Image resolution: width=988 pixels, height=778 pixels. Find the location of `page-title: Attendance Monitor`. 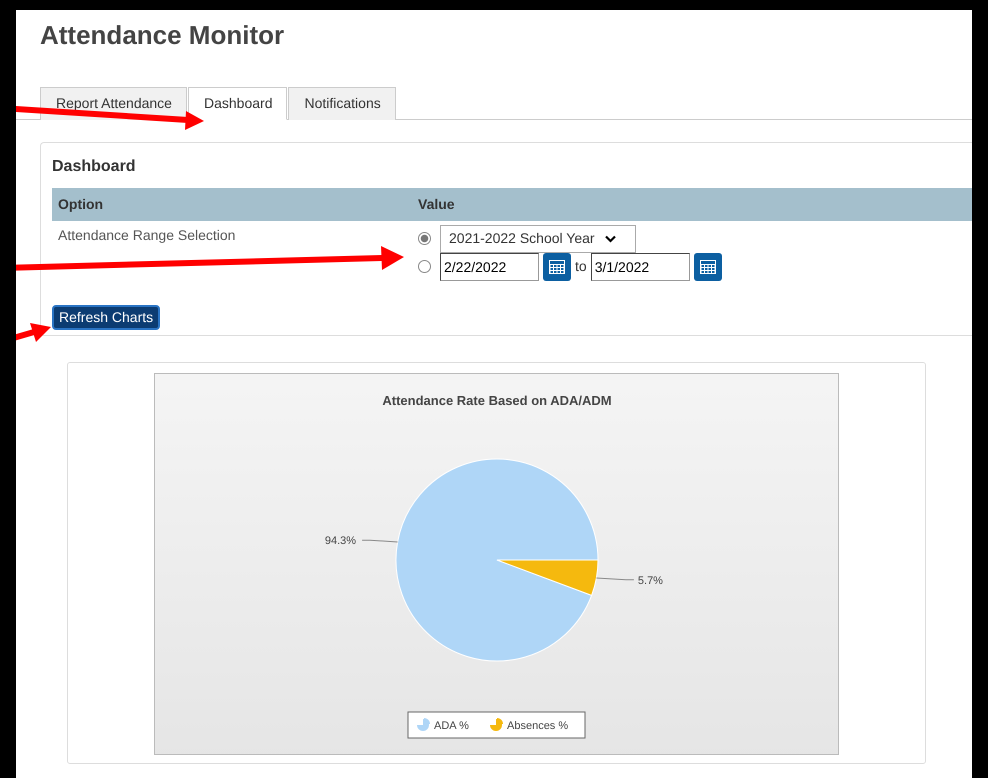

page-title: Attendance Monitor is located at coordinates (163, 35).